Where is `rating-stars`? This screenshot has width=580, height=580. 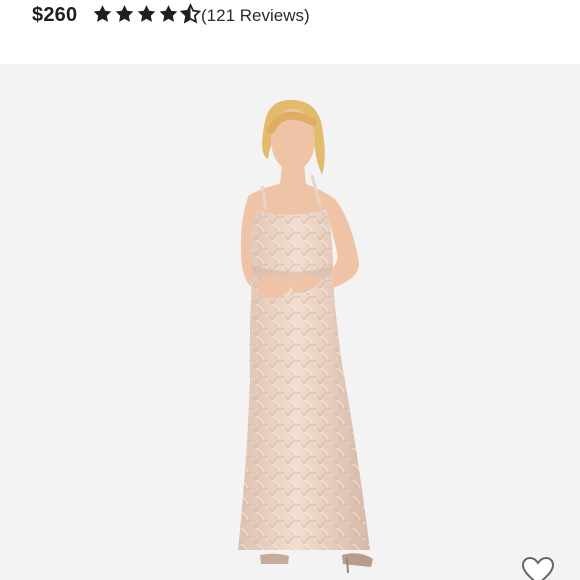 rating-stars is located at coordinates (146, 15).